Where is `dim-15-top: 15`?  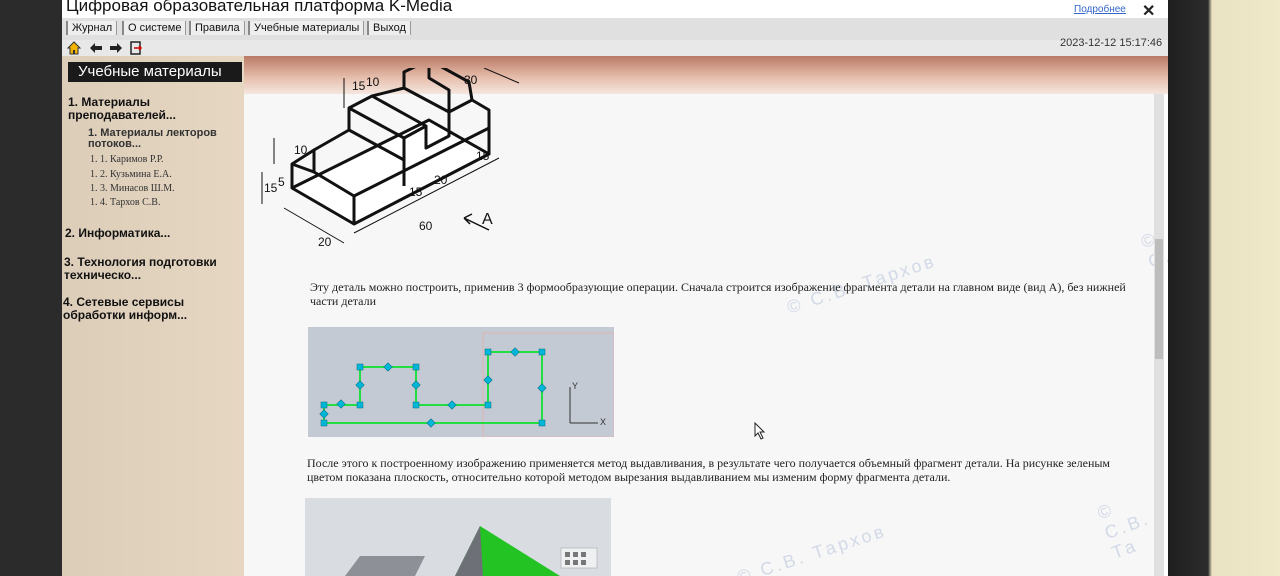 dim-15-top: 15 is located at coordinates (359, 86).